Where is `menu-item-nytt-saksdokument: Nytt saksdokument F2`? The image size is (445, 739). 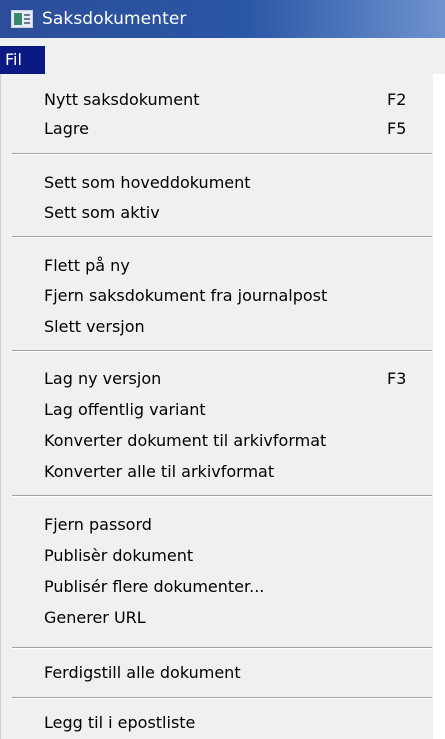 menu-item-nytt-saksdokument: Nytt saksdokument F2 is located at coordinates (217, 99).